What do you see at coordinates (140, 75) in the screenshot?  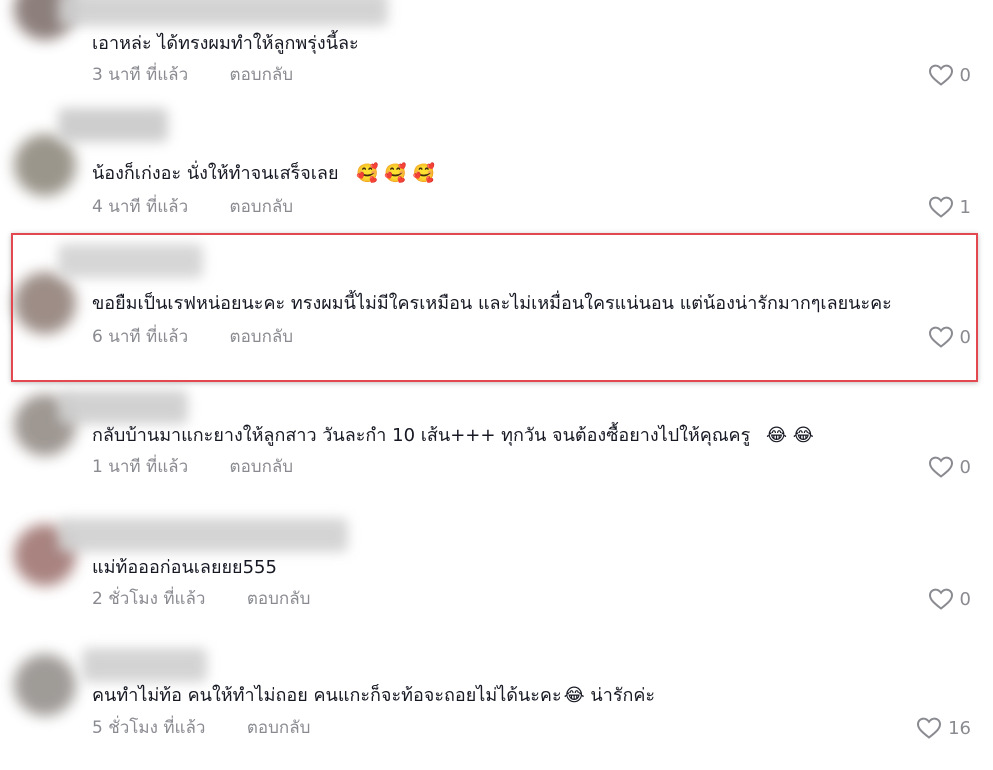 I see `comment-time: 3 นาที ที่แล้ว` at bounding box center [140, 75].